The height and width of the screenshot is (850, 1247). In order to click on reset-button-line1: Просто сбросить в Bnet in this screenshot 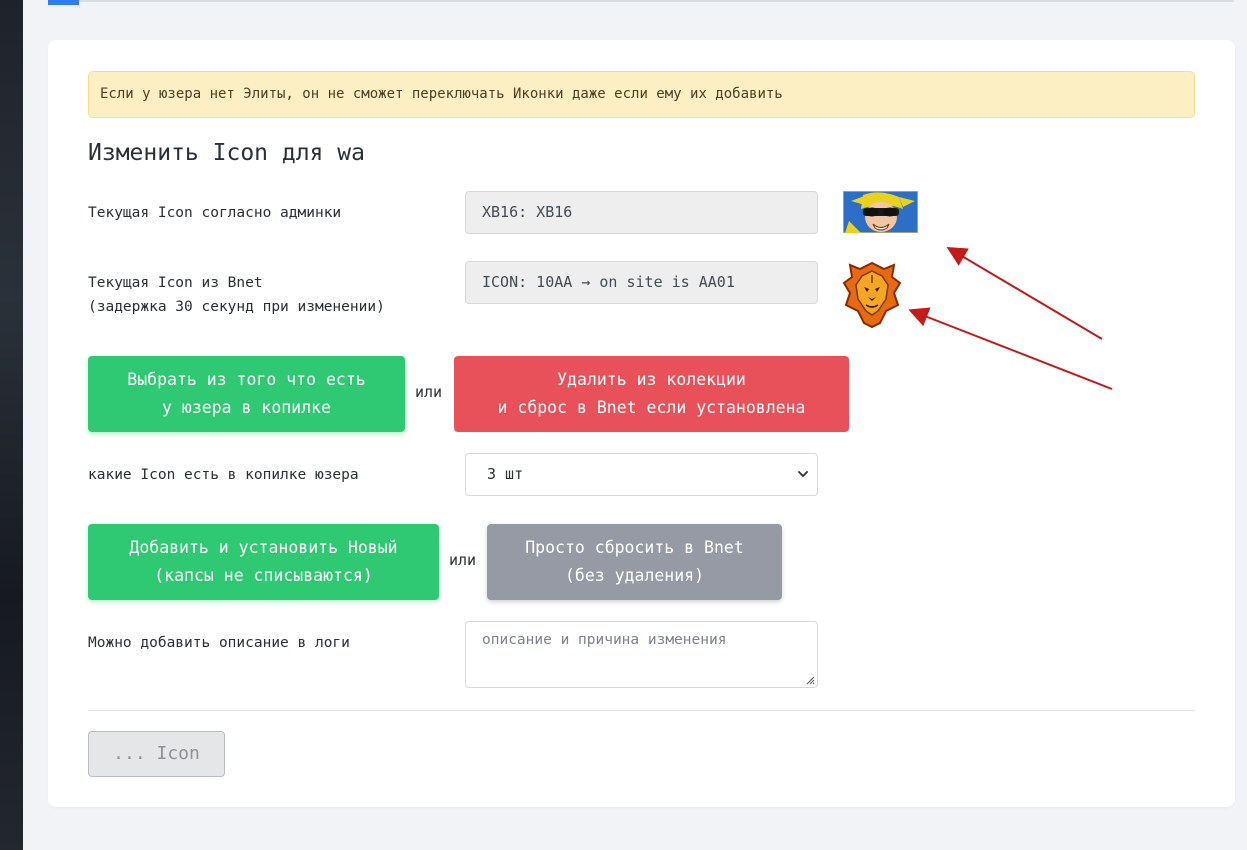, I will do `click(634, 547)`.